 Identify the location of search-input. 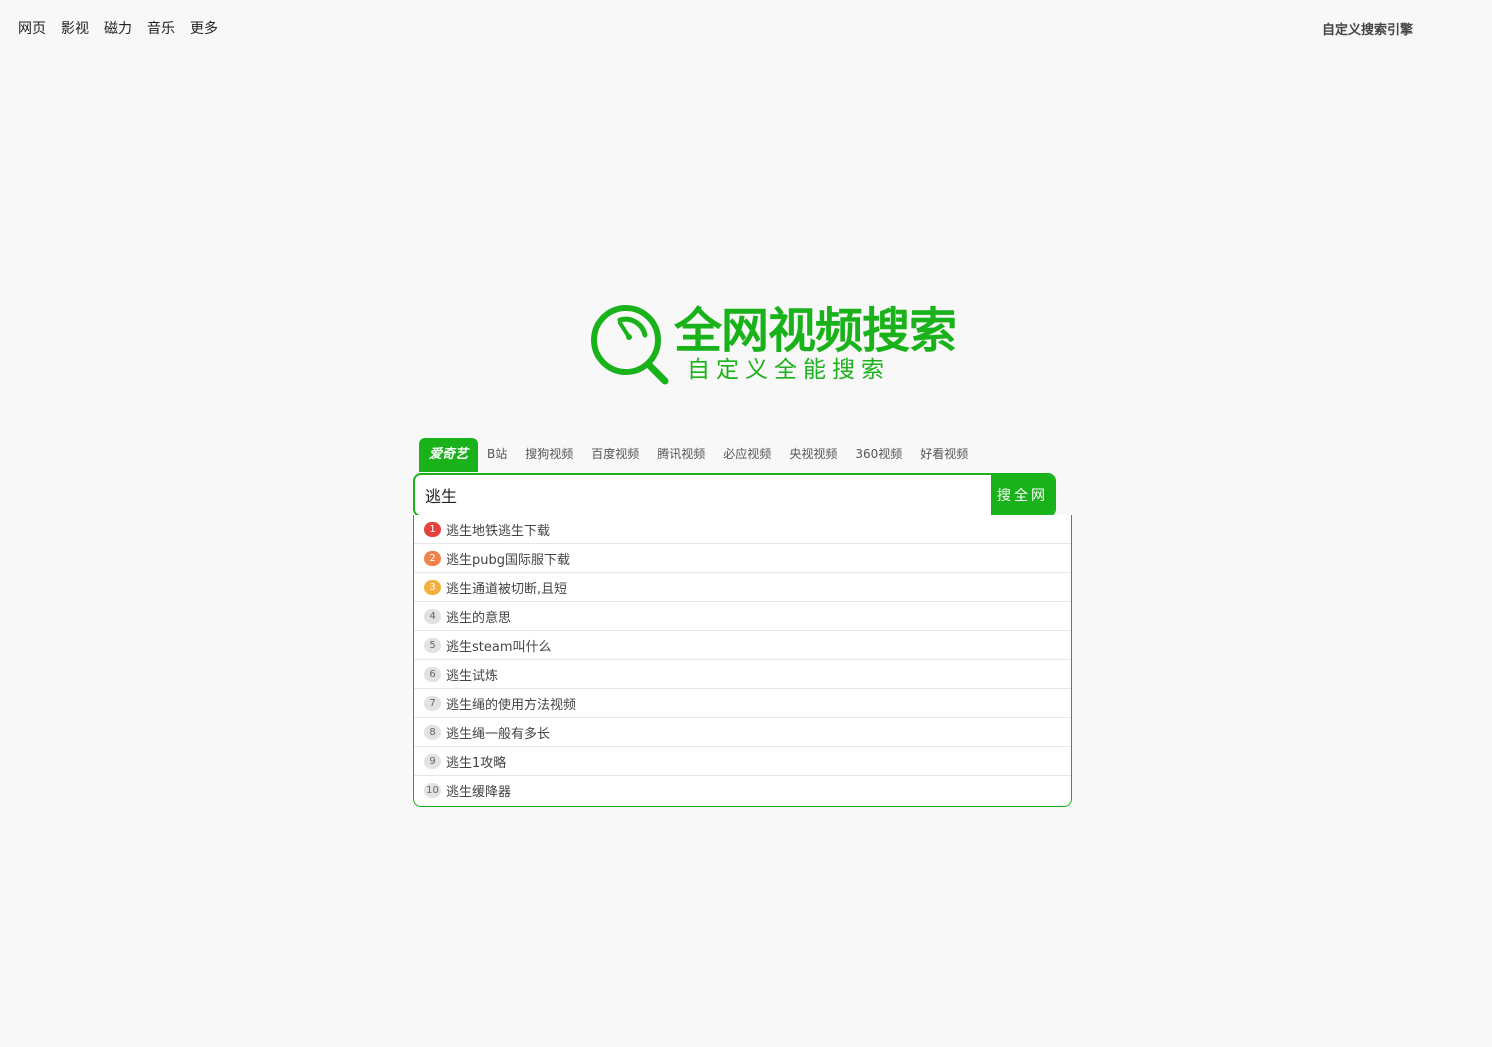
(703, 495).